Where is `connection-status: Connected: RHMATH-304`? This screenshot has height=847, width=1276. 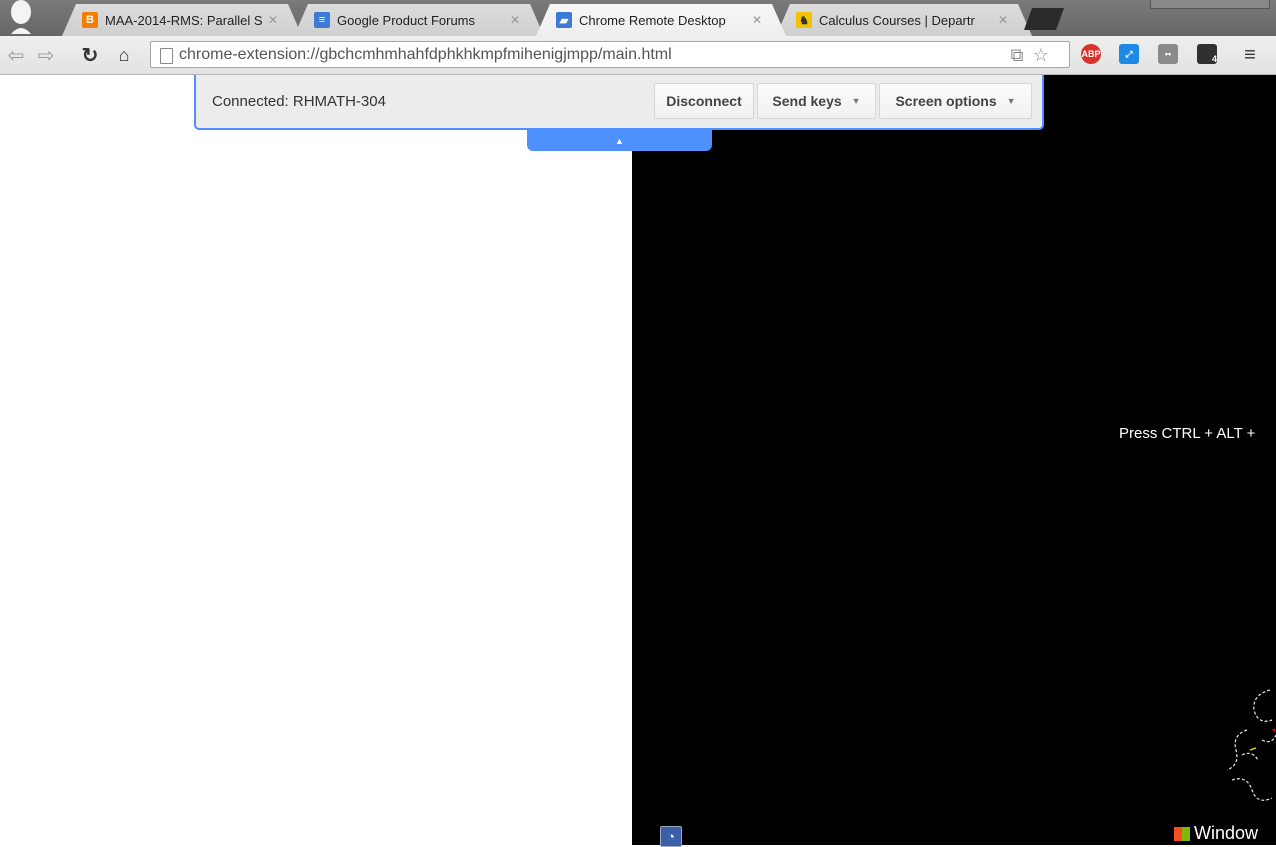 connection-status: Connected: RHMATH-304 is located at coordinates (299, 101).